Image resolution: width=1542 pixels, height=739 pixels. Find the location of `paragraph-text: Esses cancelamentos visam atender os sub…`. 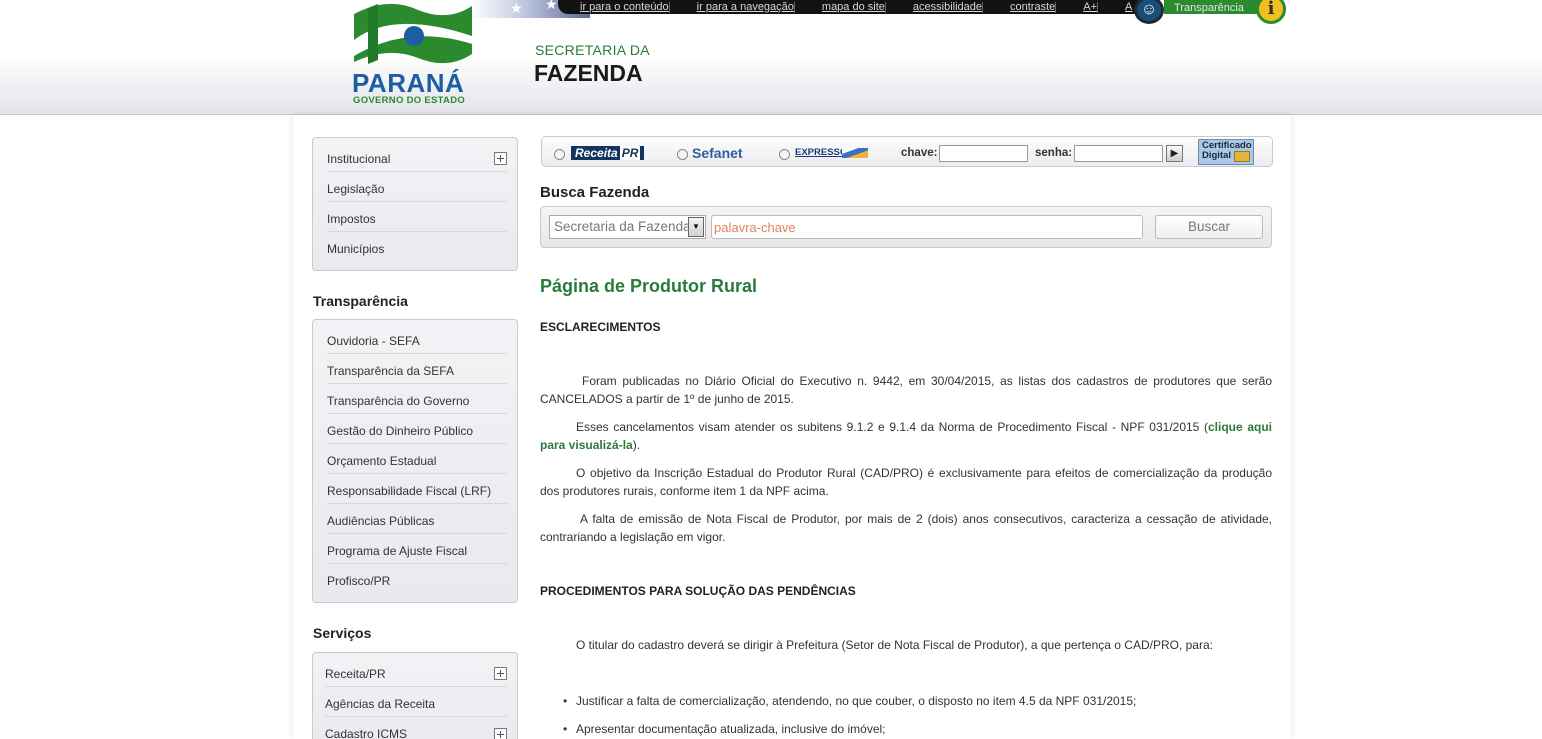

paragraph-text: Esses cancelamentos visam atender os sub… is located at coordinates (892, 427).